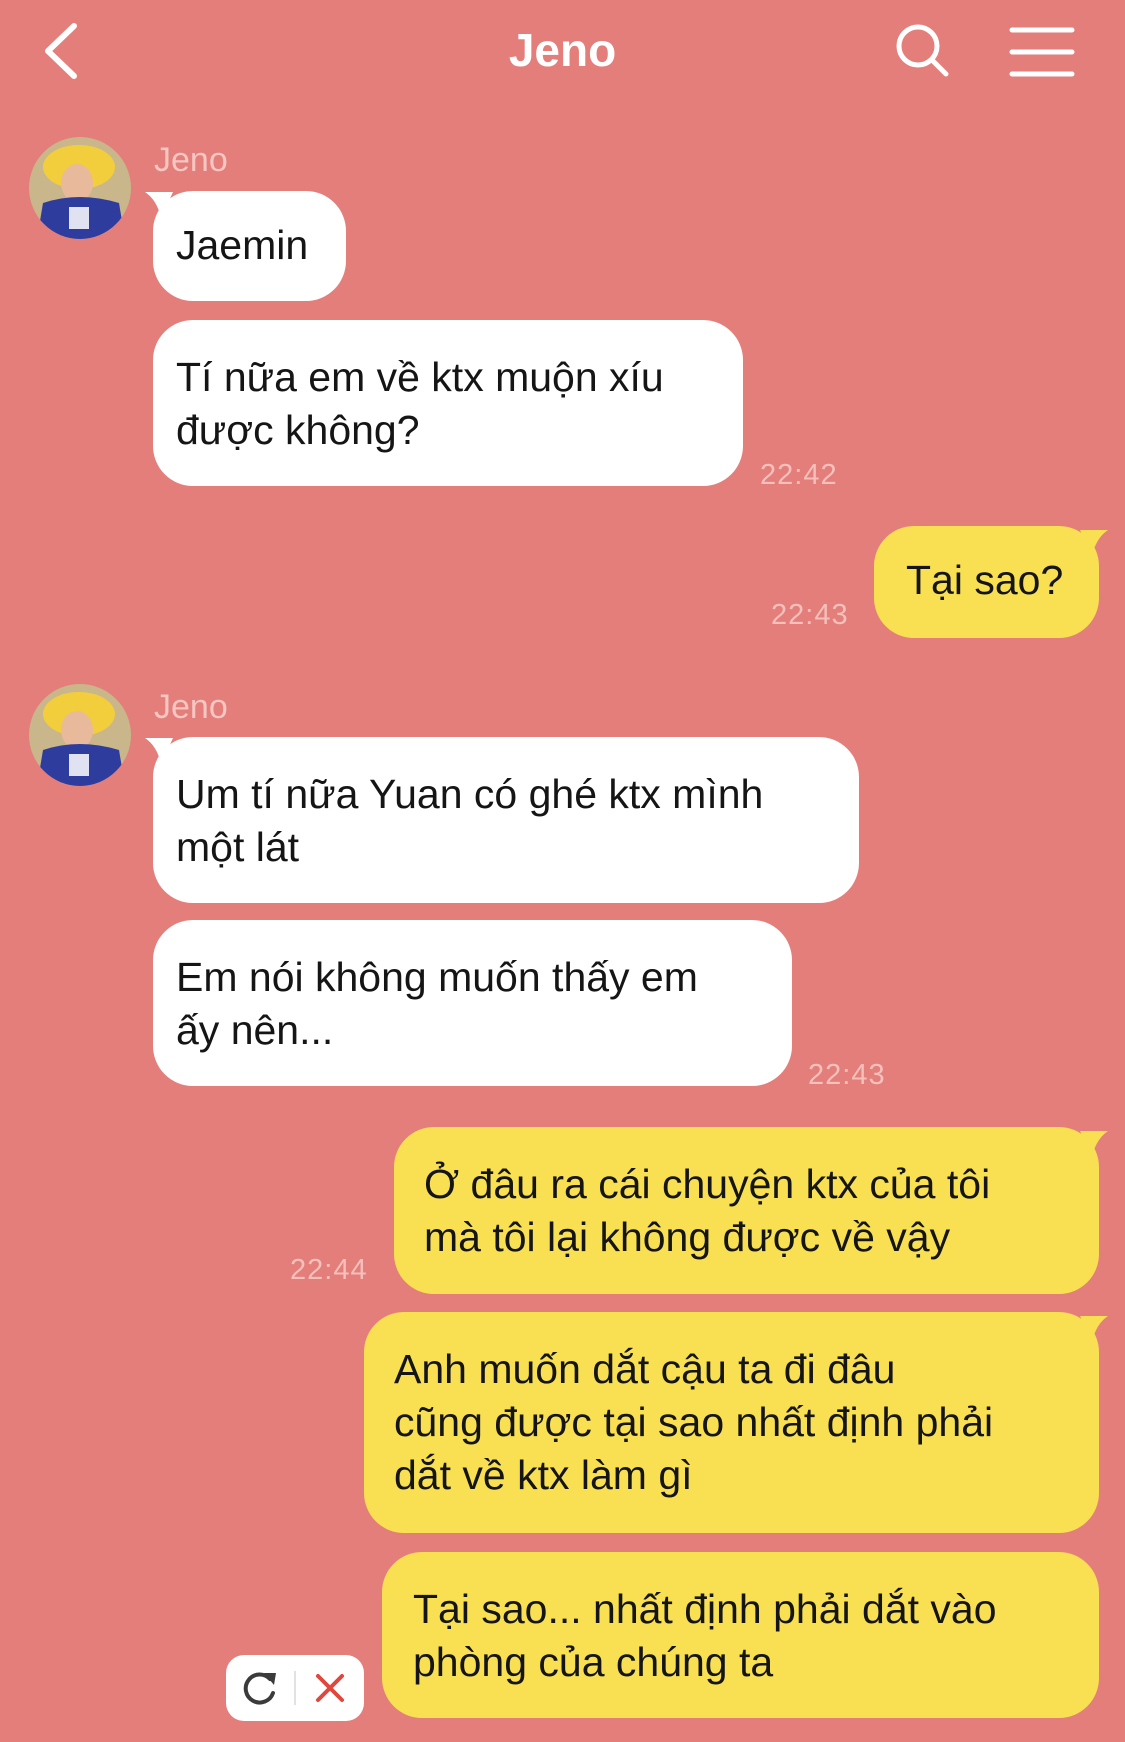 Image resolution: width=1125 pixels, height=1742 pixels. What do you see at coordinates (562, 50) in the screenshot?
I see `chat-header: Jeno` at bounding box center [562, 50].